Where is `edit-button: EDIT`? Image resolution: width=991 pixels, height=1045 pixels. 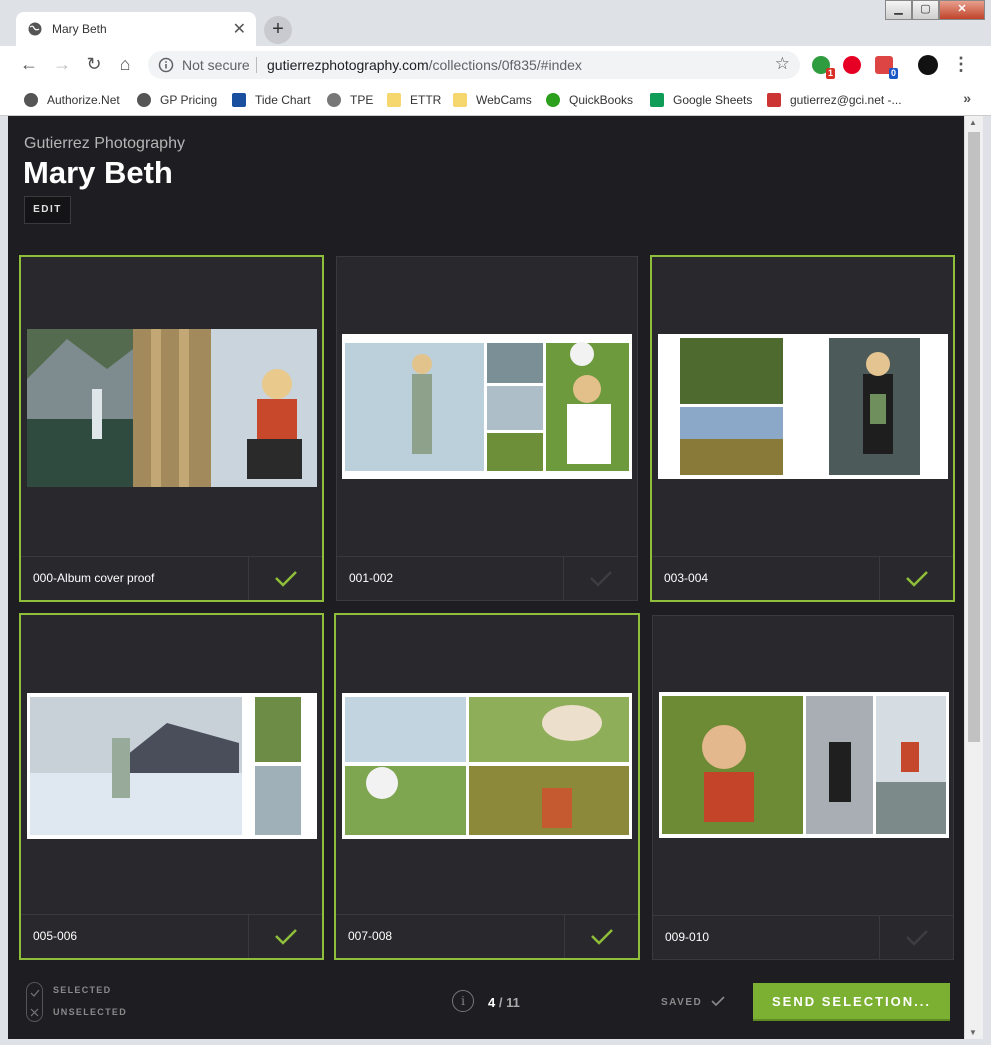
edit-button: EDIT is located at coordinates (47, 210).